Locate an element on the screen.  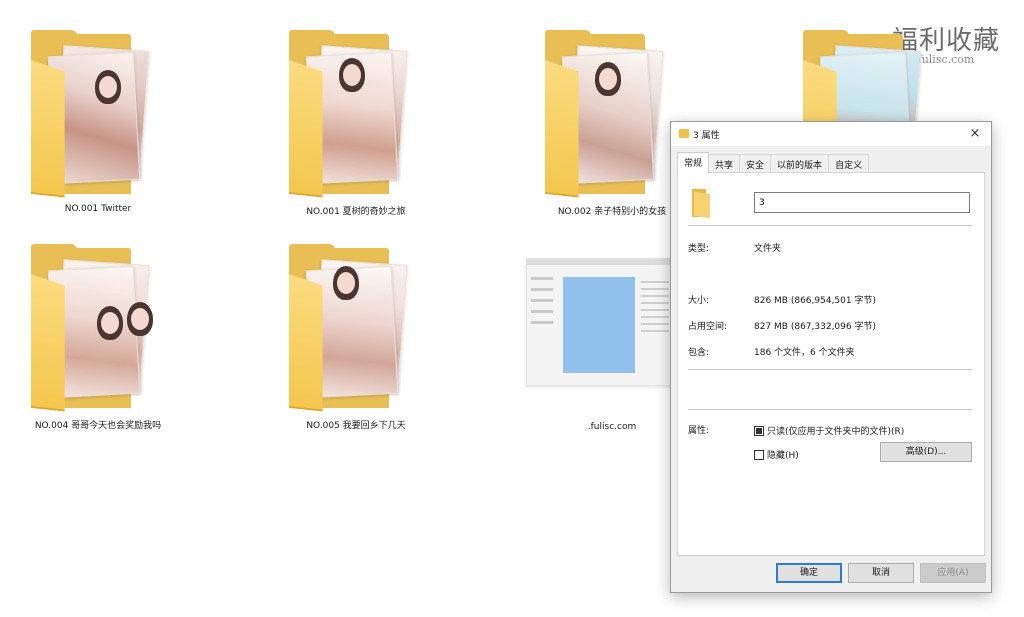
folder-item: NO.004 哥哥今天也会奖励我吗 is located at coordinates (98, 337).